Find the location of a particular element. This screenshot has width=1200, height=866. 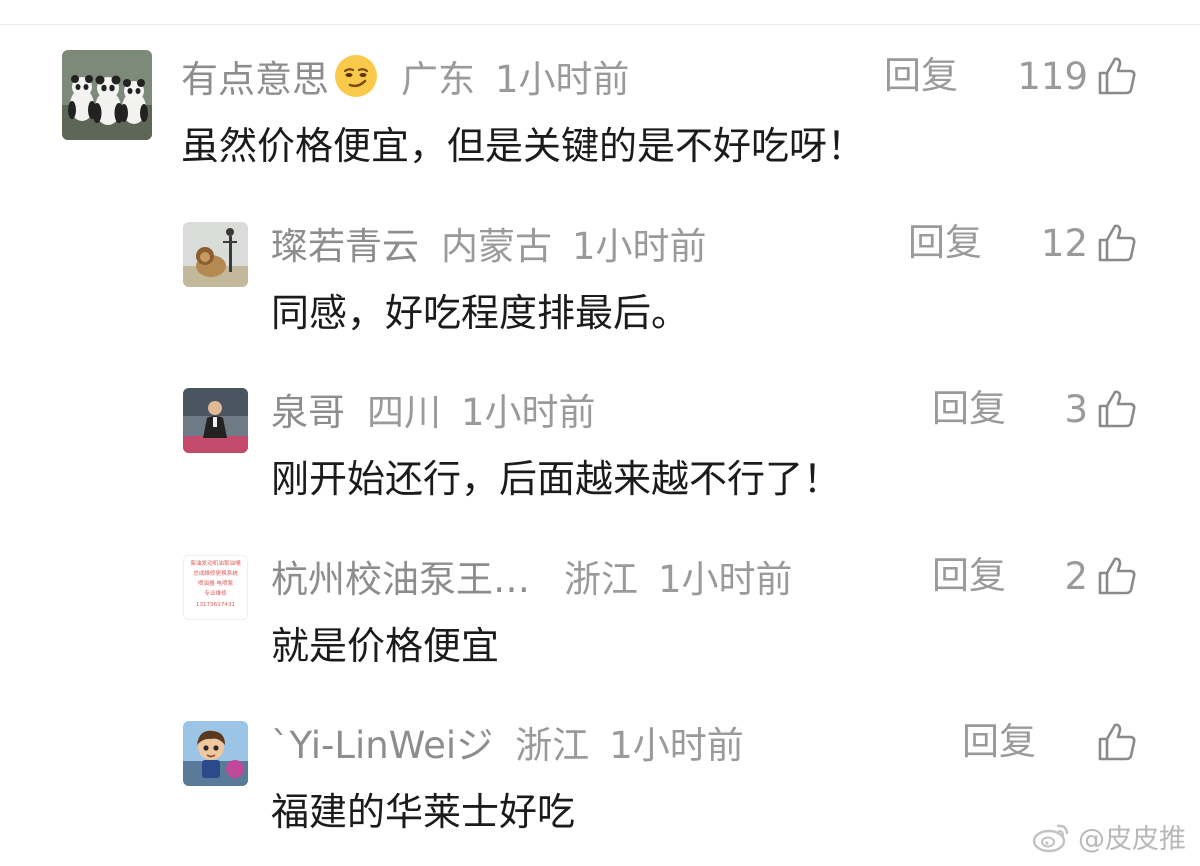

comment-text: 同感，好吃程度排最后。 is located at coordinates (480, 313).